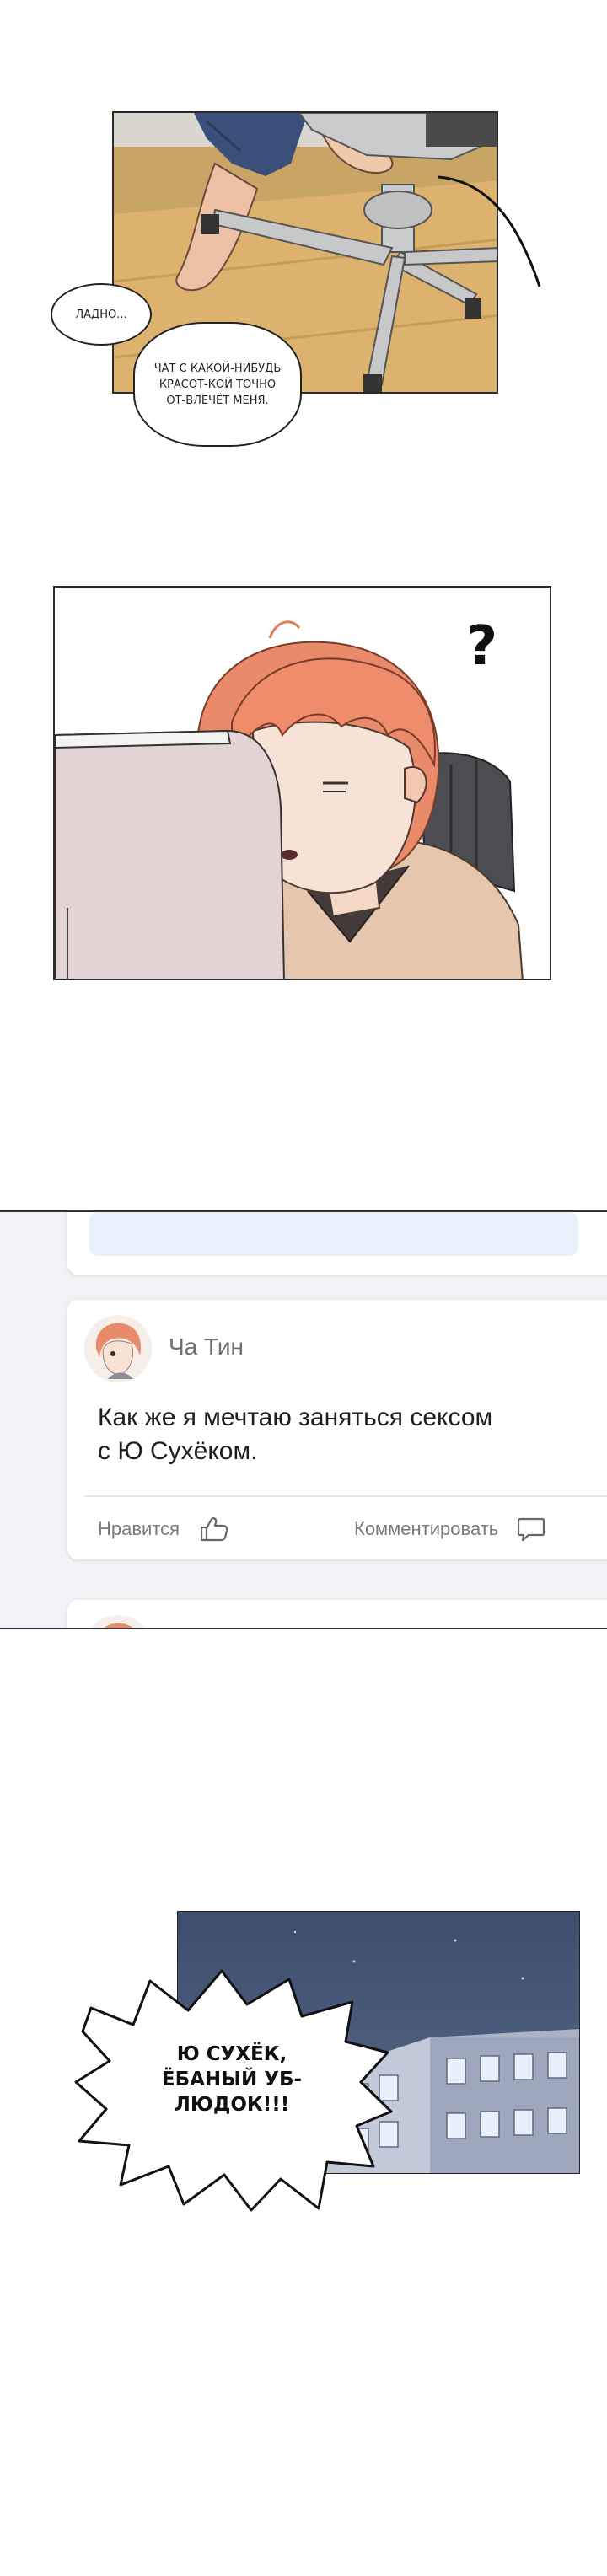 This screenshot has width=607, height=2576. Describe the element at coordinates (214, 1529) in the screenshot. I see `thumbs-up-icon` at that location.